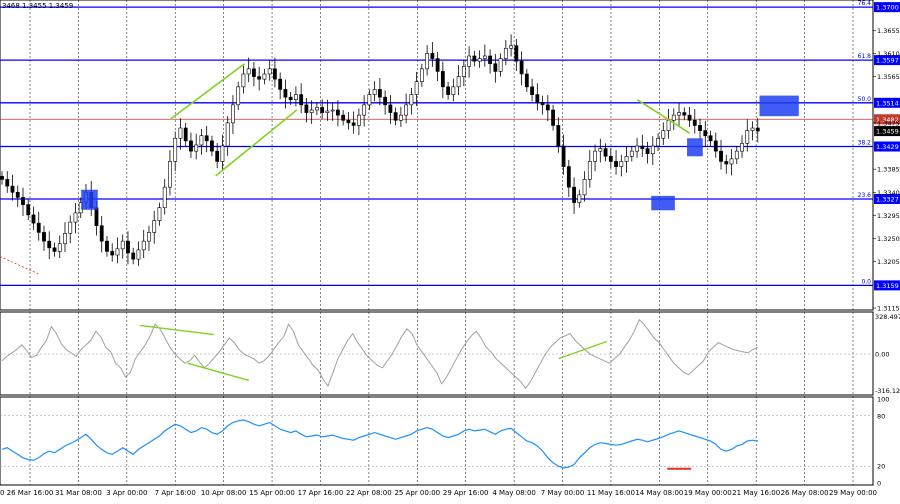 The image size is (900, 504). I want to click on fib-ratio-label: 0.0, so click(866, 281).